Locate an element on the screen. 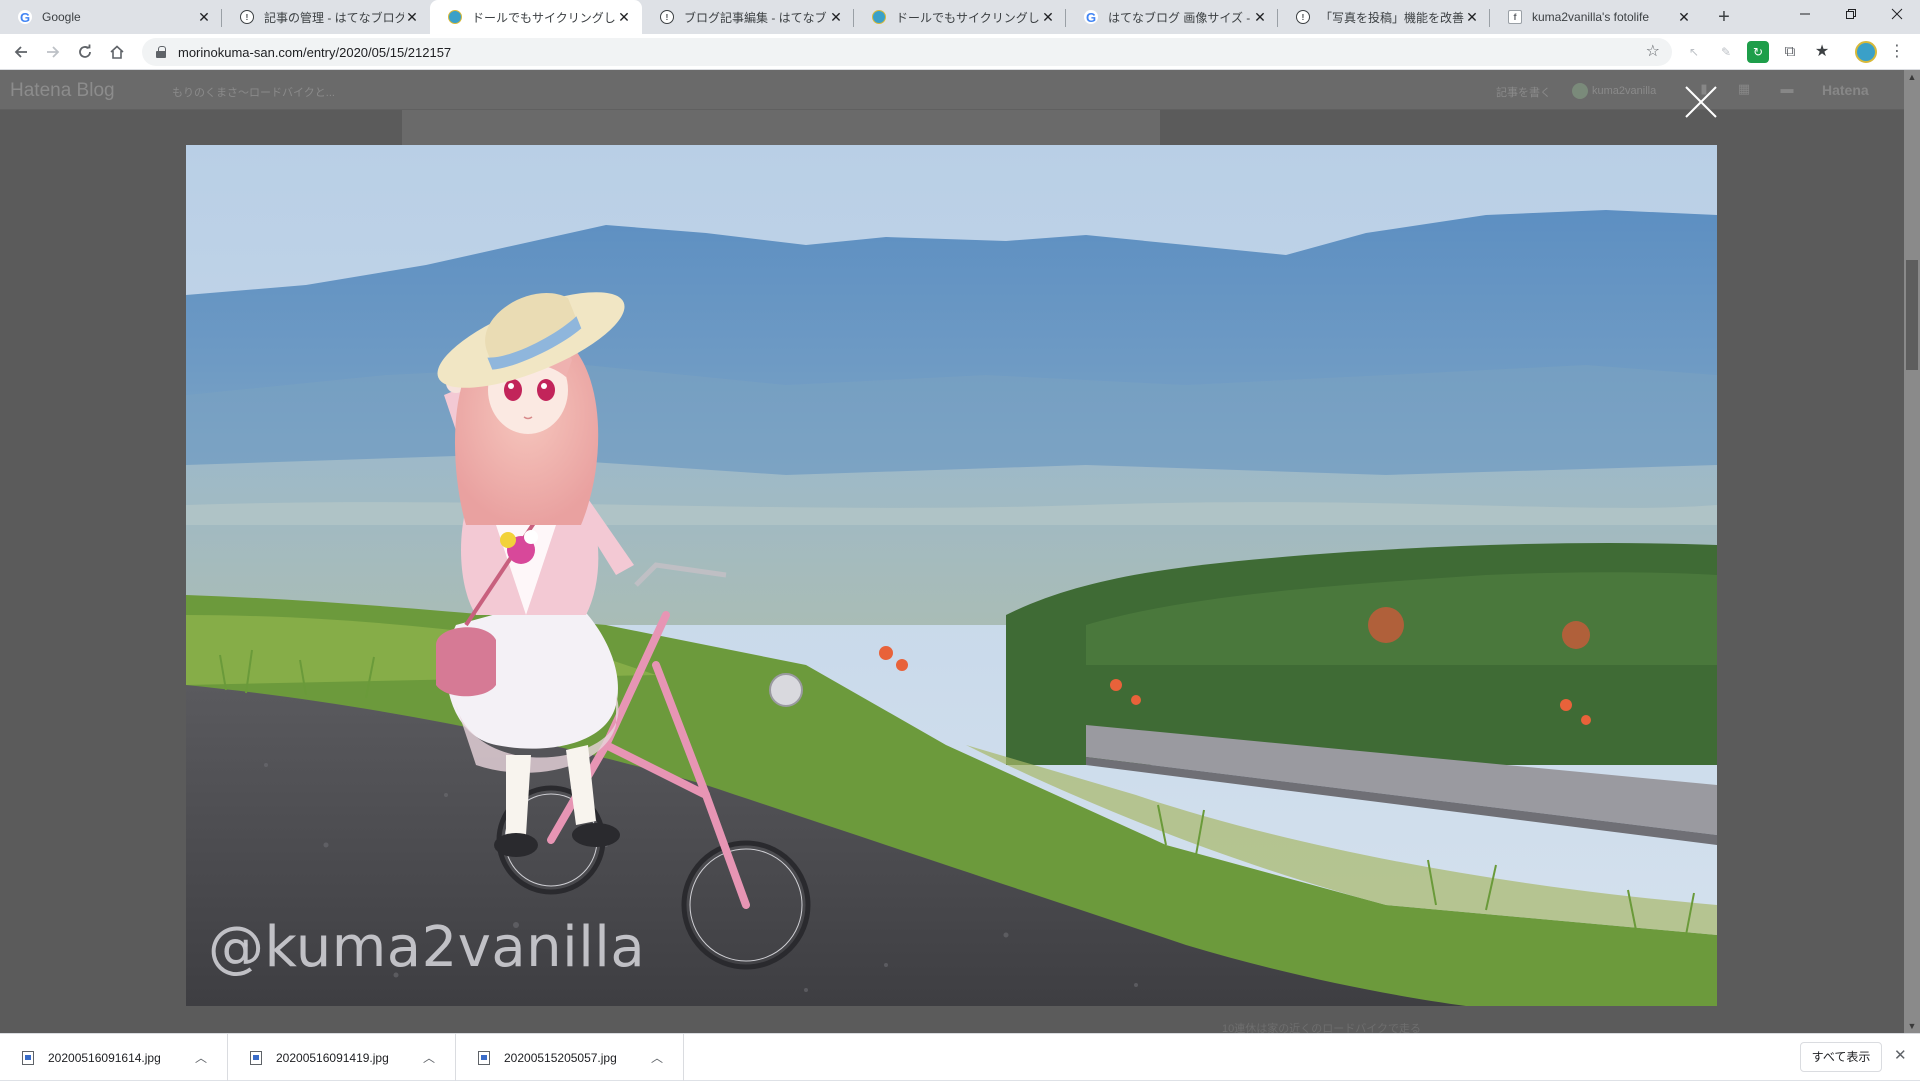  lock-icon is located at coordinates (161, 52).